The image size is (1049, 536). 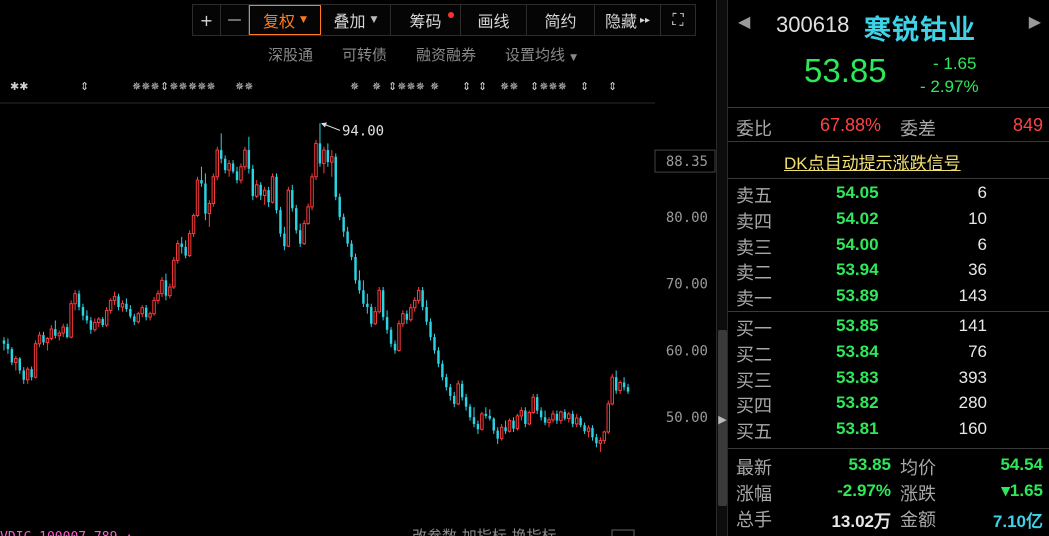 I want to click on zoom-out-button: —, so click(x=235, y=20).